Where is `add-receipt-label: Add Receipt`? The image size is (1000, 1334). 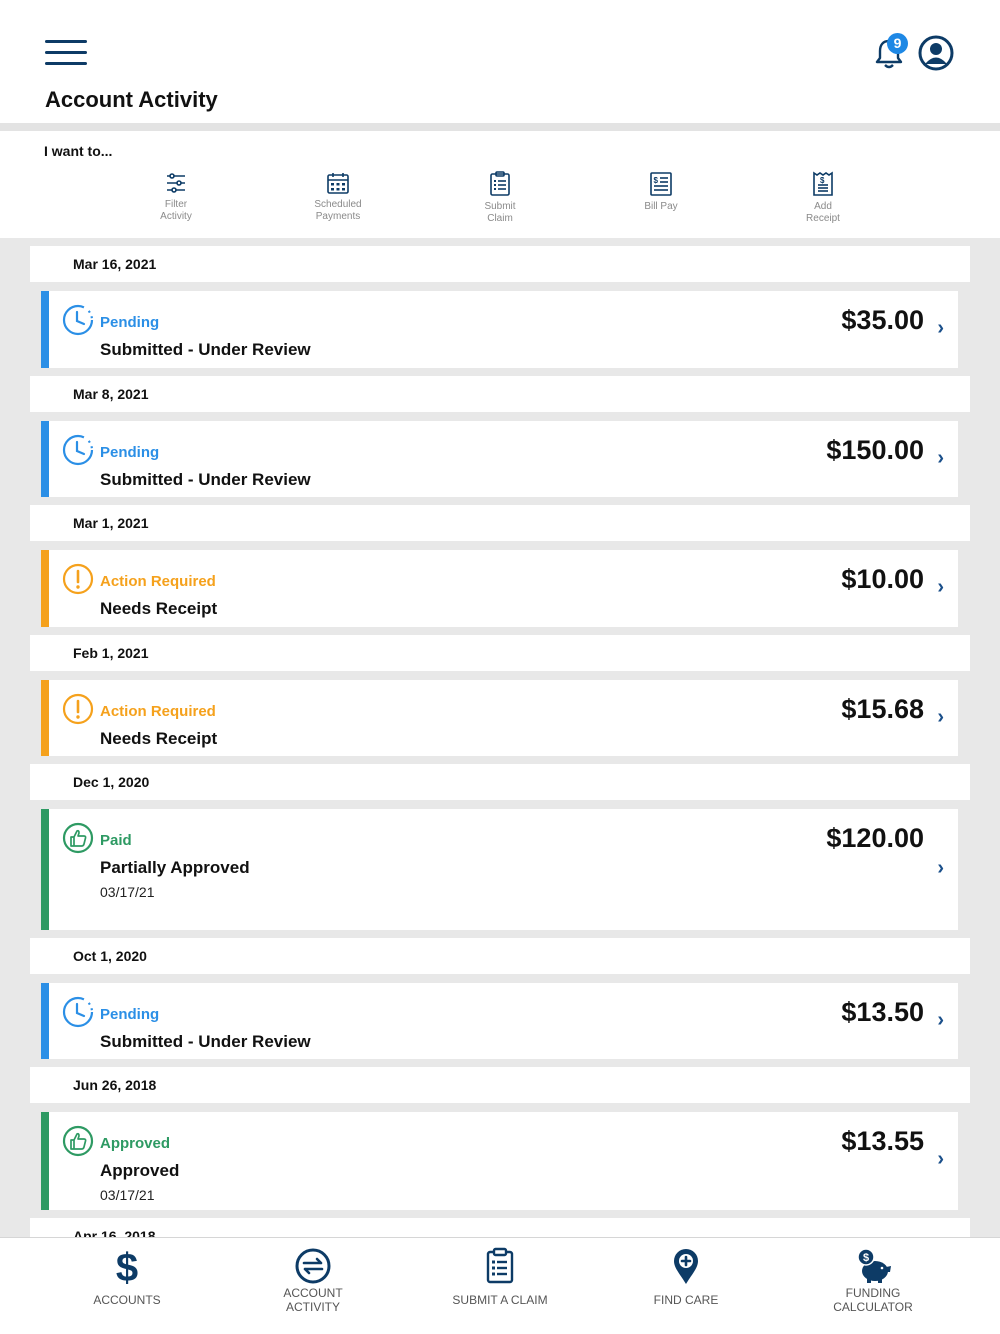 add-receipt-label: Add Receipt is located at coordinates (823, 212).